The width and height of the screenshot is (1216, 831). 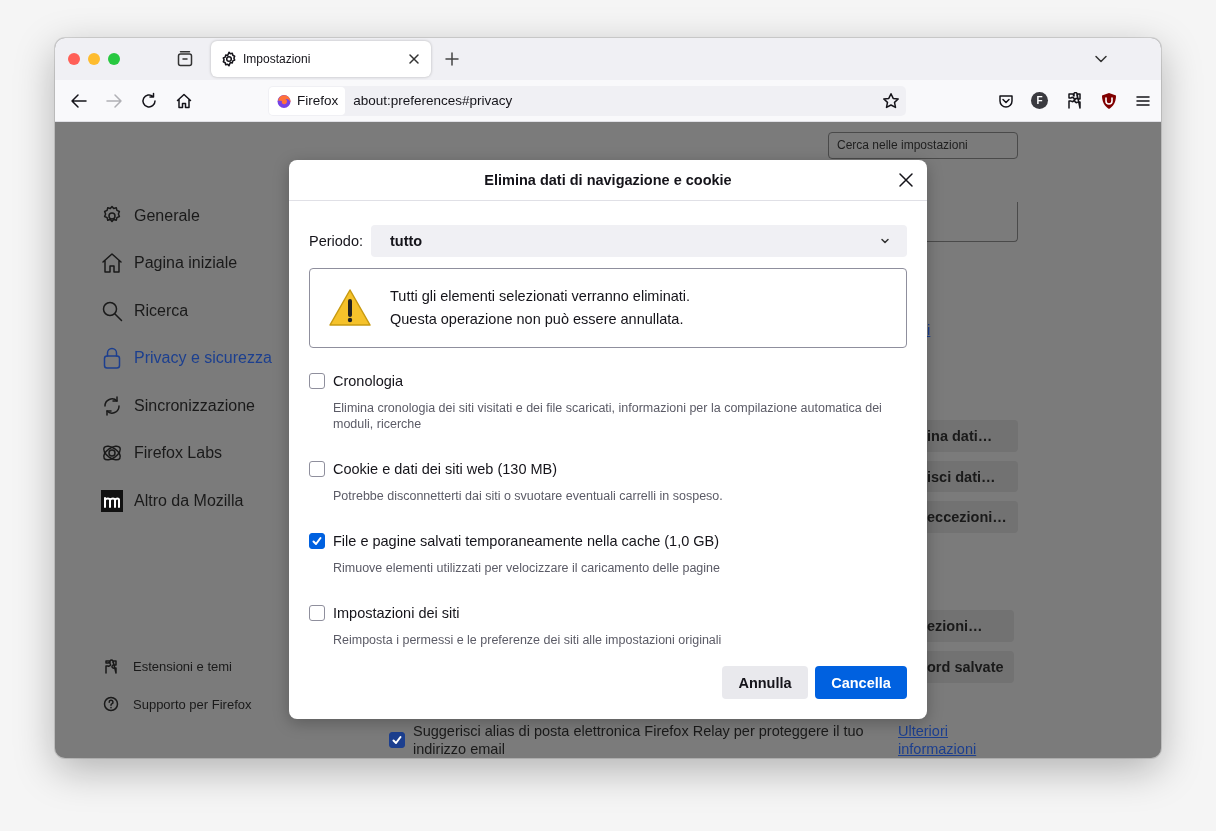 I want to click on back-arrow-icon, so click(x=79, y=100).